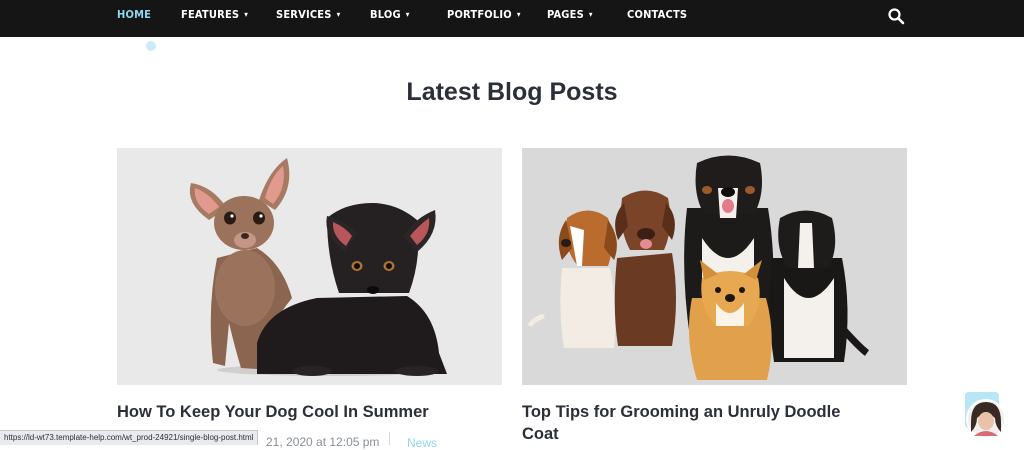 The height and width of the screenshot is (450, 1024). I want to click on nav-item-blog: BLOG ▾, so click(390, 15).